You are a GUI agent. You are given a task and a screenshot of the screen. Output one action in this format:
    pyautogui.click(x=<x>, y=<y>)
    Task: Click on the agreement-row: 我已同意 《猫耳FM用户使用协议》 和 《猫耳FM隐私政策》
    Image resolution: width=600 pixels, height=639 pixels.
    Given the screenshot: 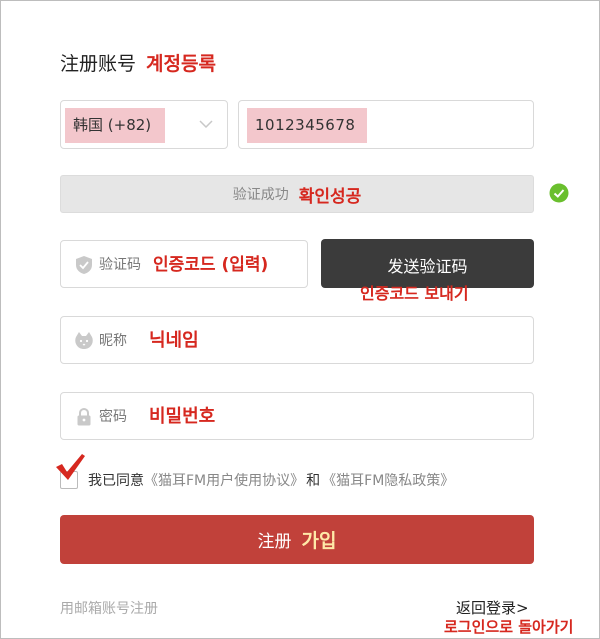 What is the action you would take?
    pyautogui.click(x=257, y=480)
    